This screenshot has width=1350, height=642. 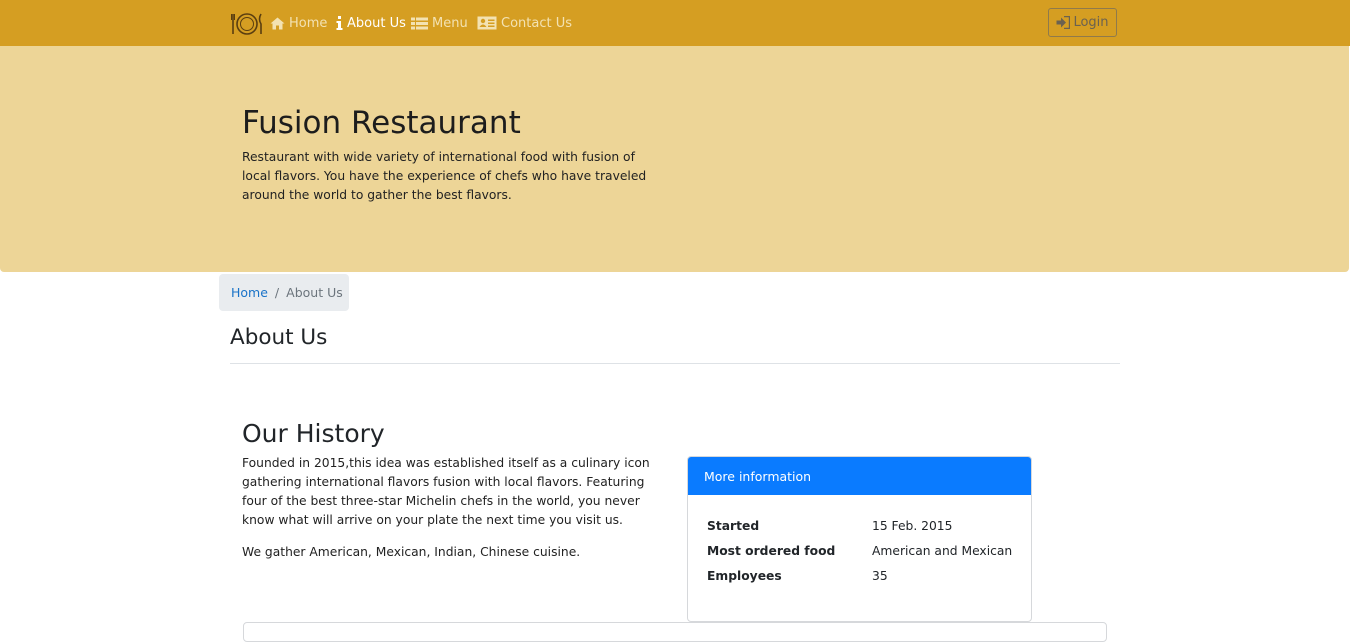 I want to click on nav-item-contact-us: Contact Us, so click(x=524, y=23).